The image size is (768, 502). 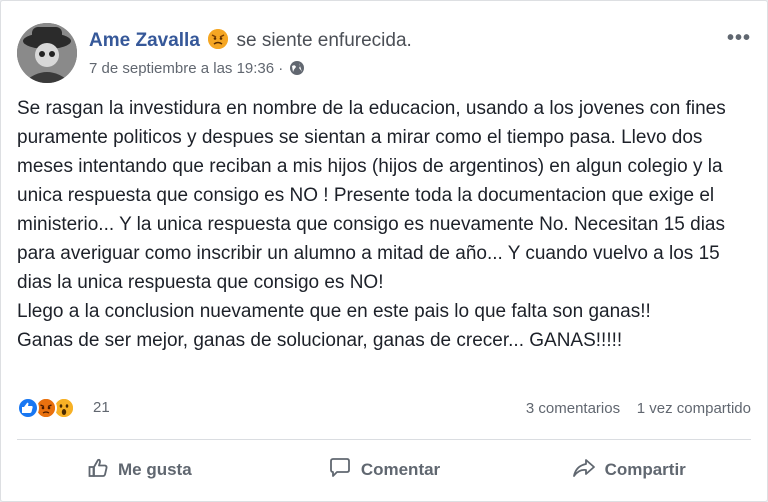 I want to click on feeling-text: se siente enfurecida., so click(x=324, y=40).